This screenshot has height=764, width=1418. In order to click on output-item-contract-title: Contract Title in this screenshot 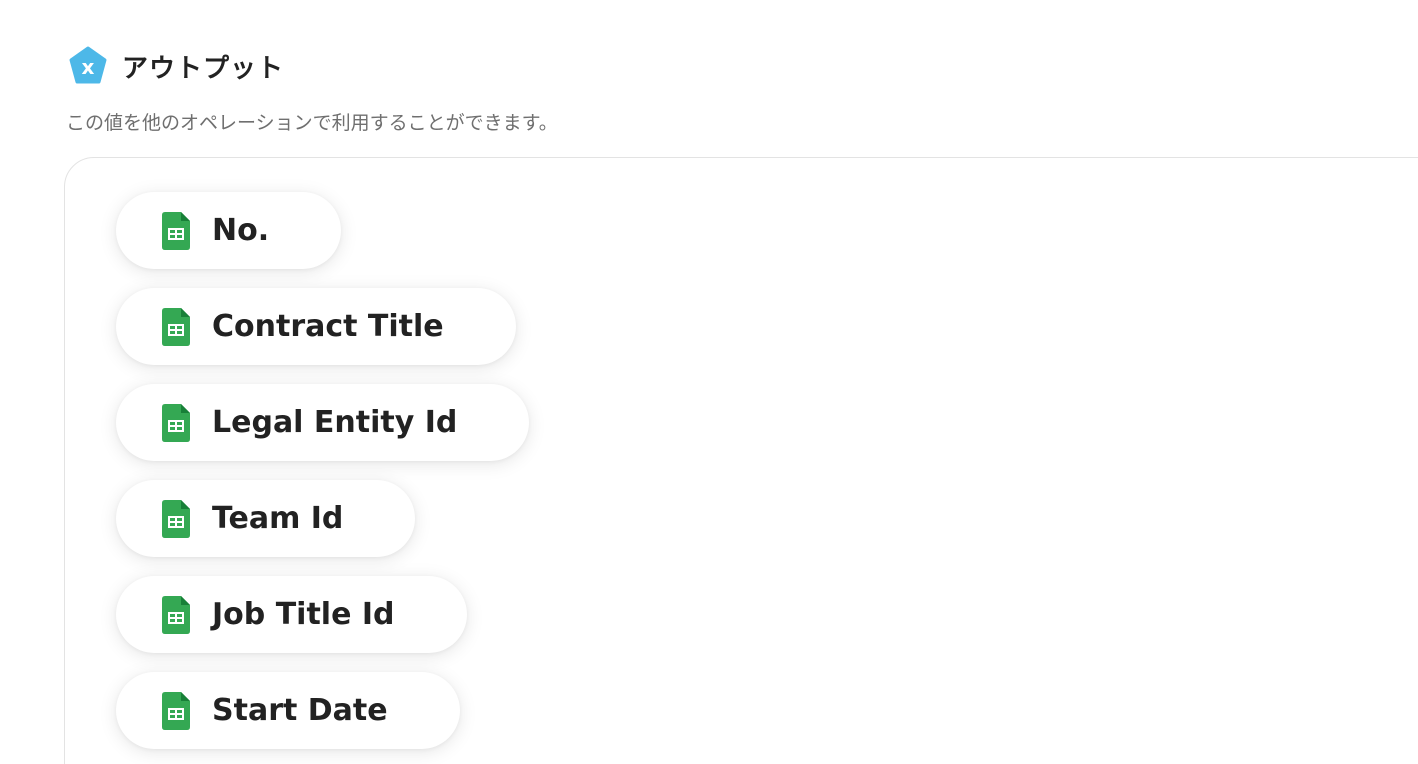, I will do `click(316, 326)`.